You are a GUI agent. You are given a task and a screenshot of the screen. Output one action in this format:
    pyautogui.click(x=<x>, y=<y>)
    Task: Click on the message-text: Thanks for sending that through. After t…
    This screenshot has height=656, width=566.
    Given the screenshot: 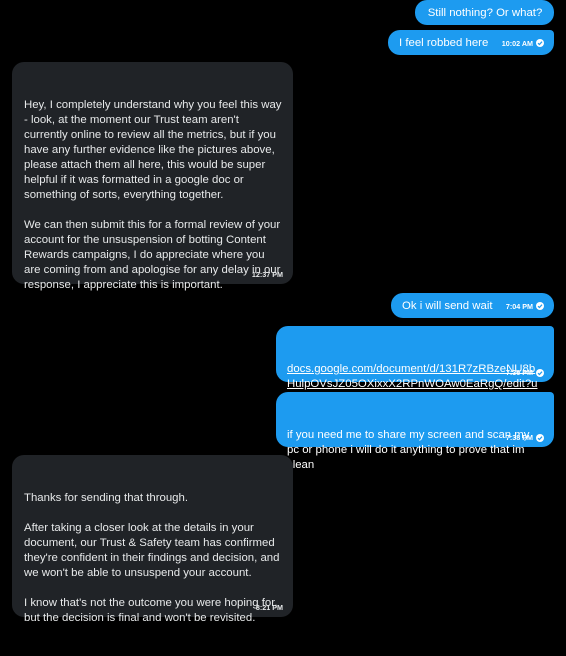 What is the action you would take?
    pyautogui.click(x=152, y=558)
    